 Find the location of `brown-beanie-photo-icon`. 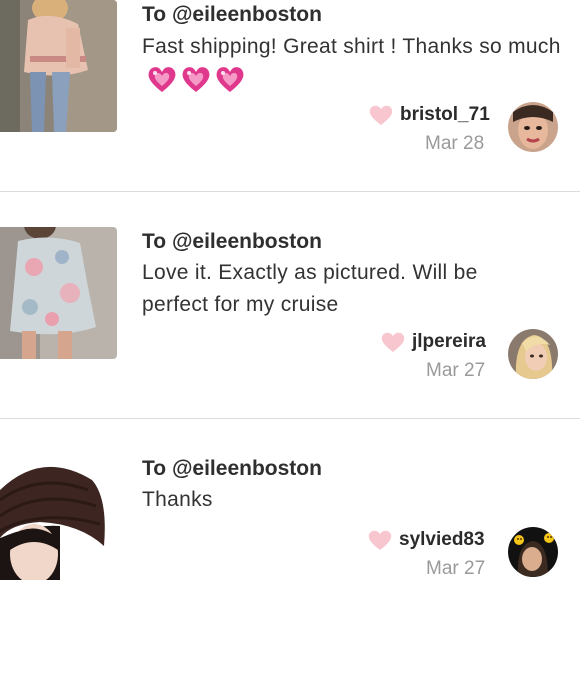

brown-beanie-photo-icon is located at coordinates (58, 517).